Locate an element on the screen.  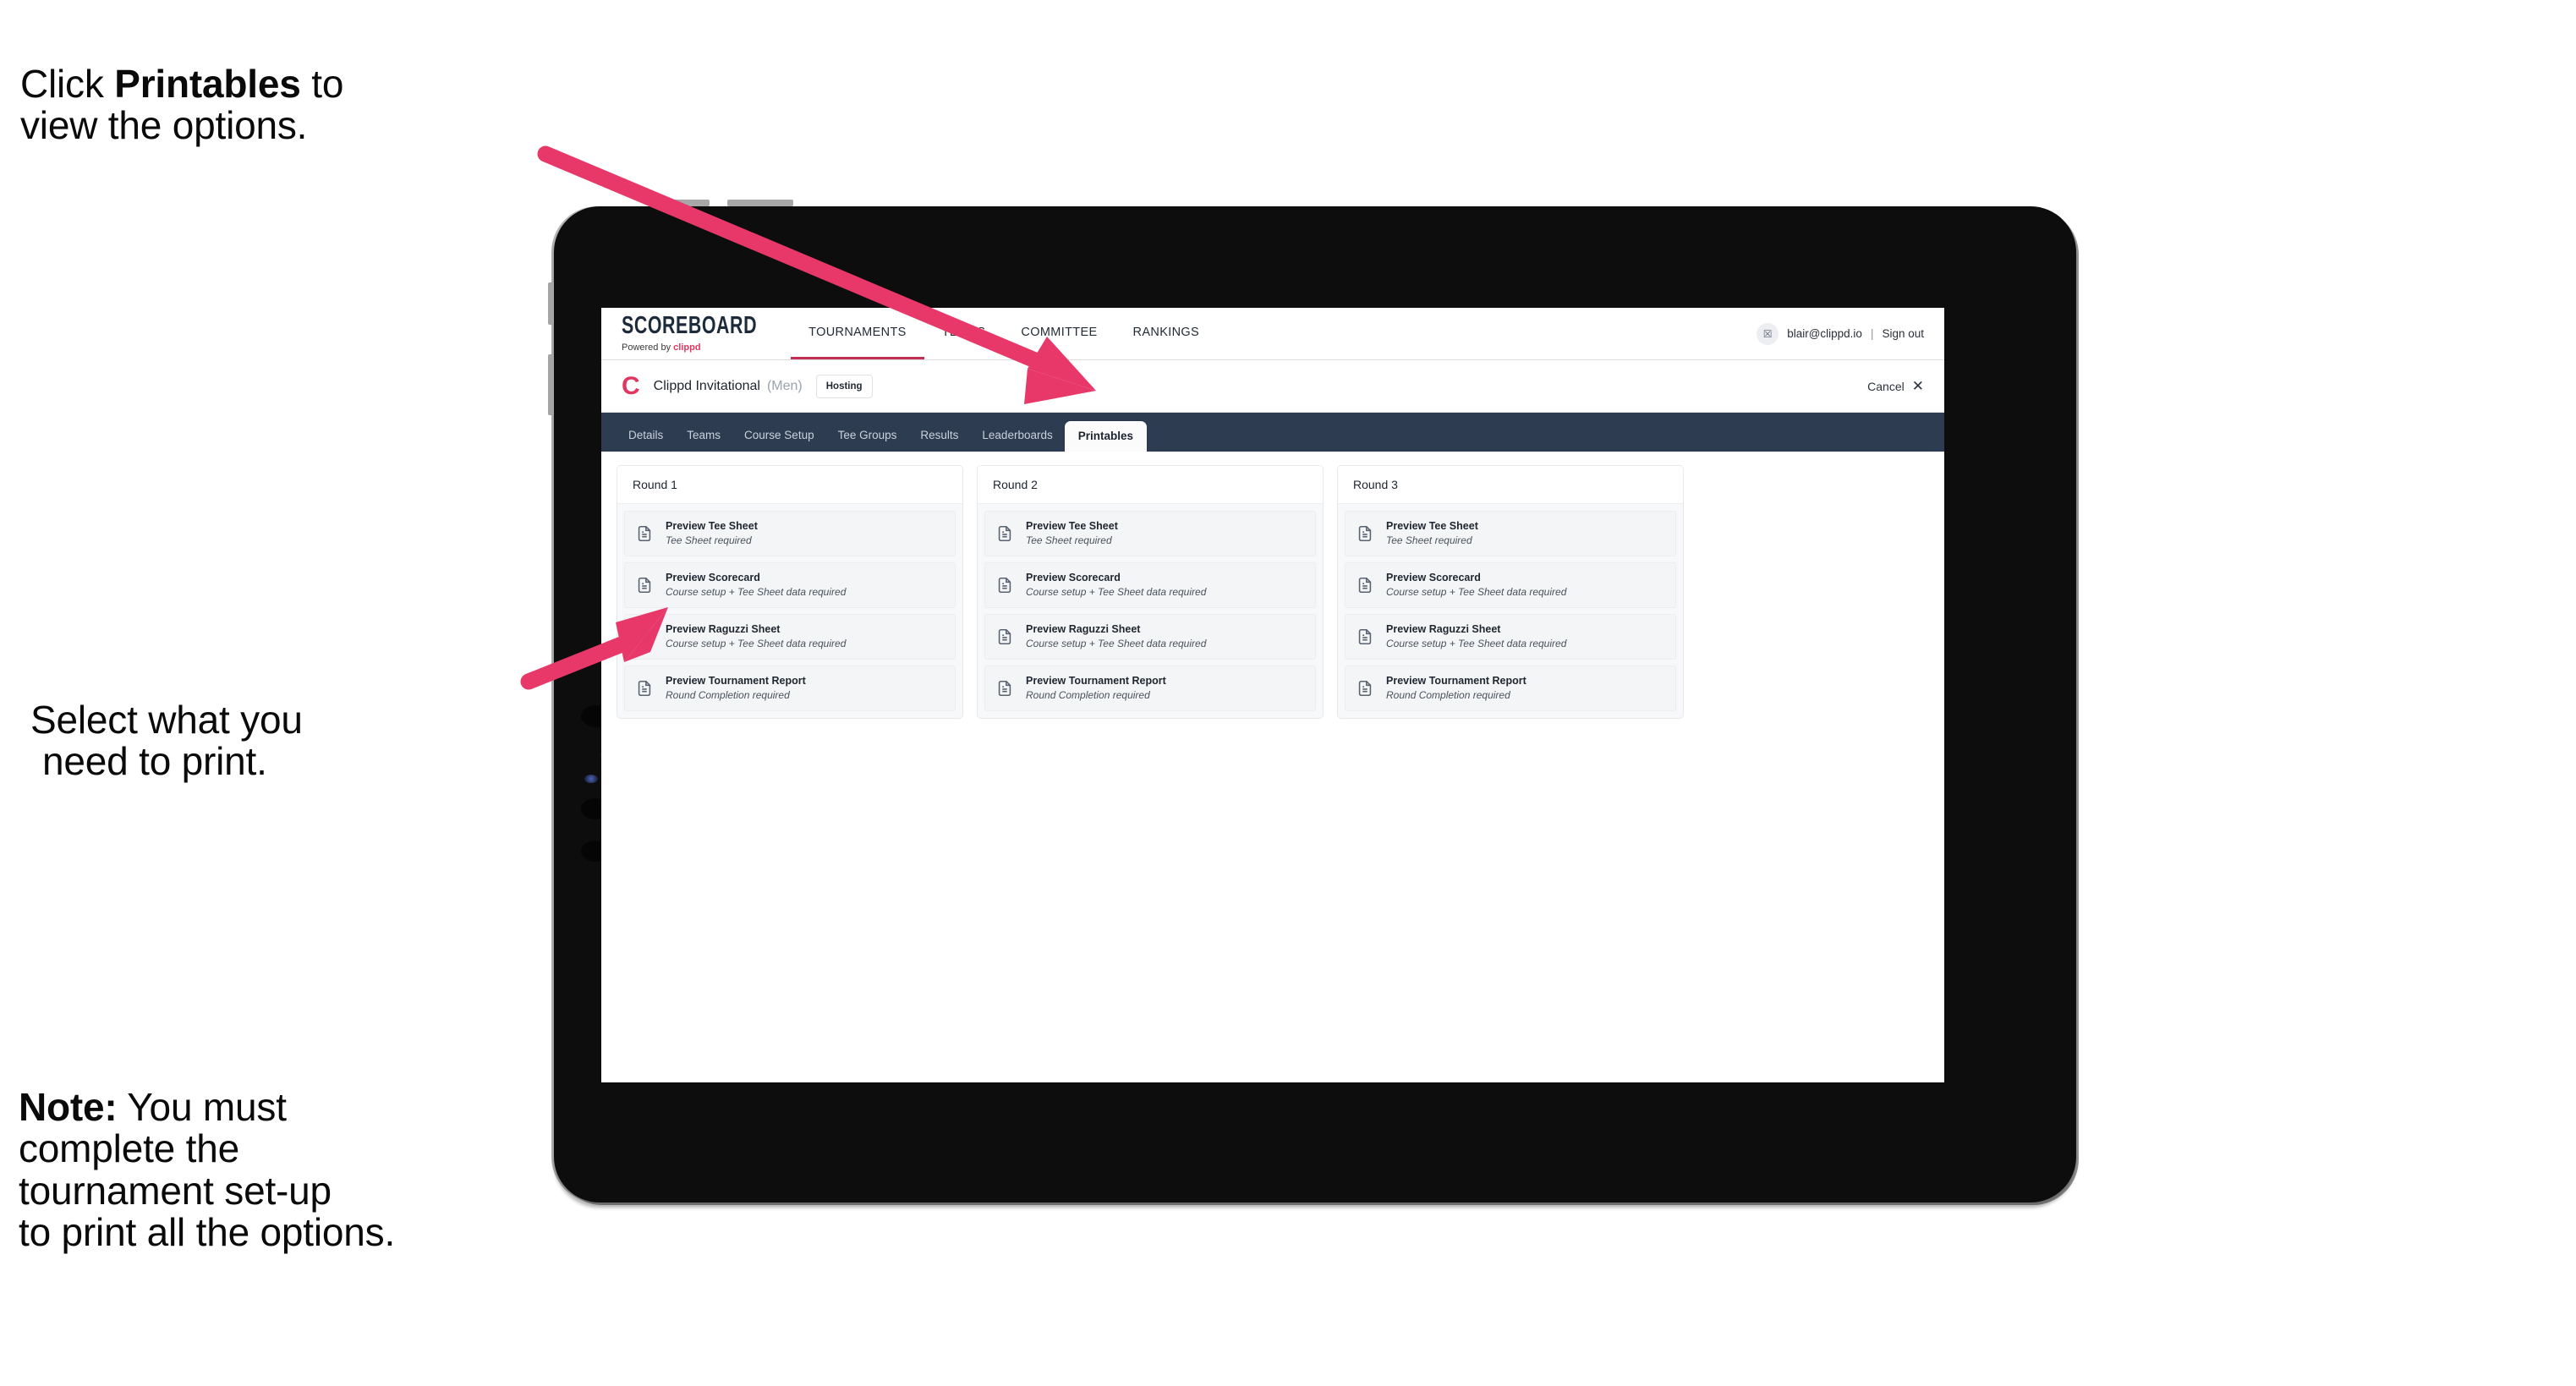
sign-out-link: Sign out is located at coordinates (1903, 333).